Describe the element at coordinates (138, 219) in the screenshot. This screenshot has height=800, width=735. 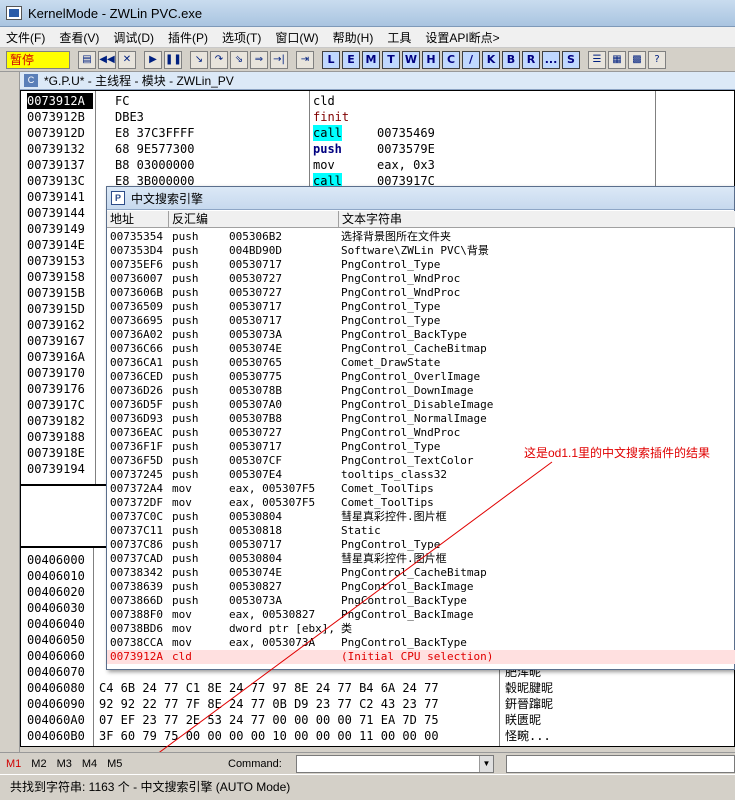
I see `column-header-address: 地址` at that location.